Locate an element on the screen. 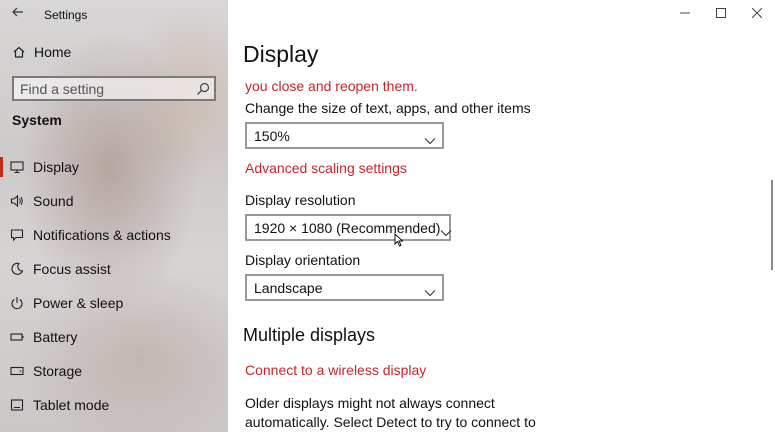 This screenshot has width=775, height=432. sidebar-item-display: Display is located at coordinates (114, 167).